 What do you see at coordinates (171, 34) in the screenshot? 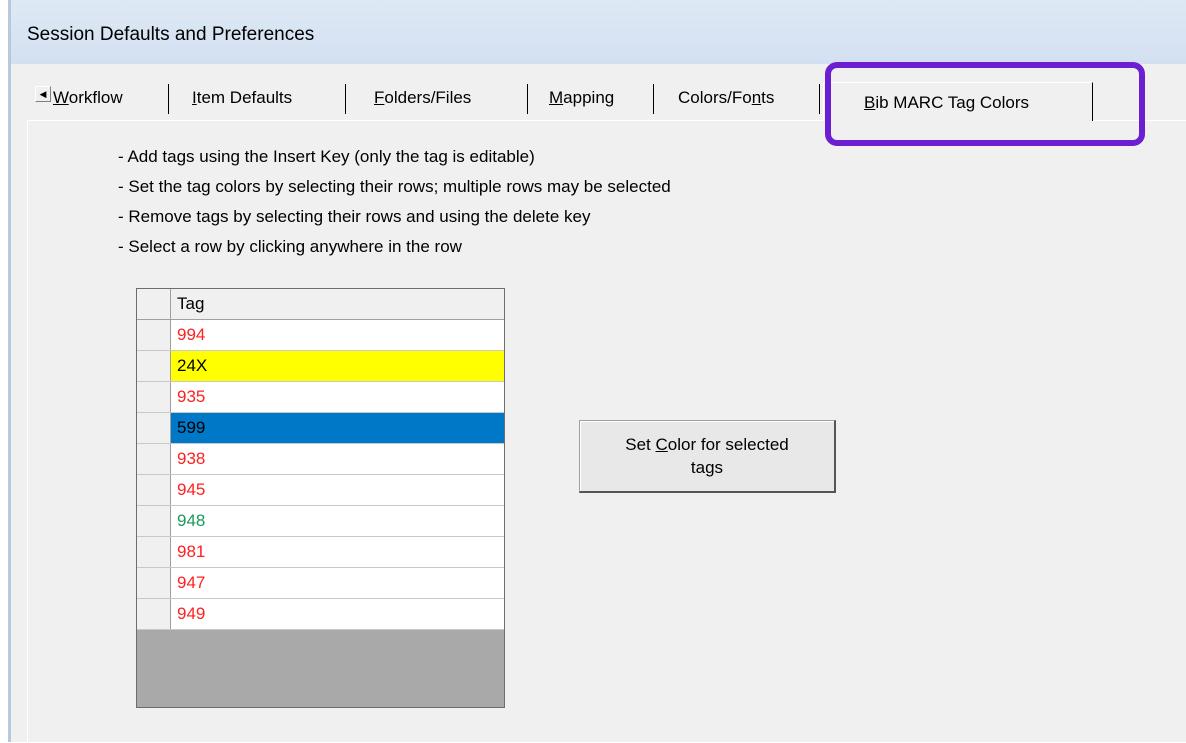
I see `window-title: Session Defaults and Preferences` at bounding box center [171, 34].